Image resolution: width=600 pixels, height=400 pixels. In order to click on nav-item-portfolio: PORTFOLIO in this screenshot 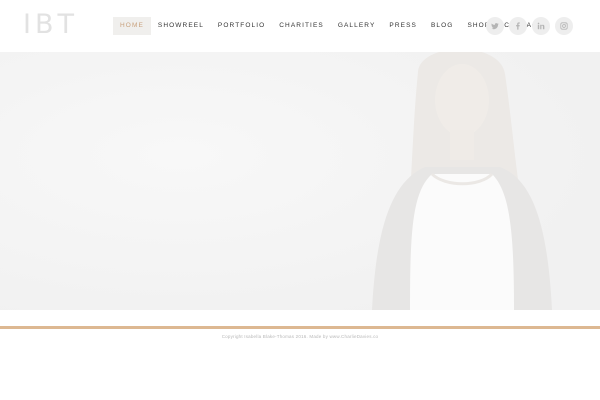, I will do `click(241, 26)`.